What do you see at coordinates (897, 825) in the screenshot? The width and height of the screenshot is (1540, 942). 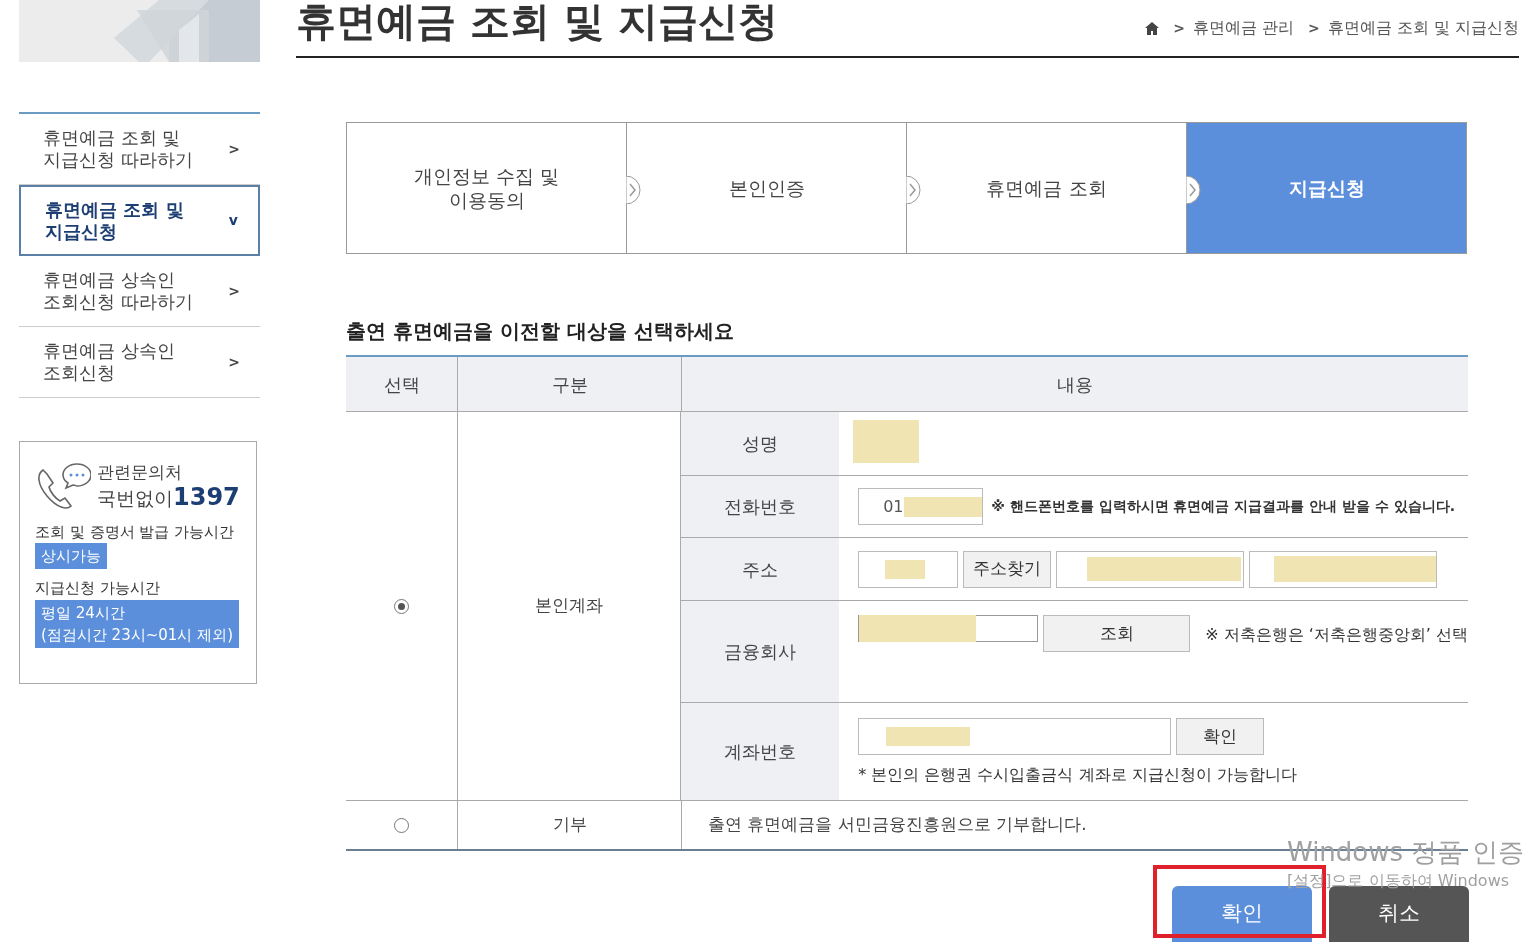 I see `table-cell-text: 출연 휴면예금을 서민금융진흥원으로 기부합니다.` at bounding box center [897, 825].